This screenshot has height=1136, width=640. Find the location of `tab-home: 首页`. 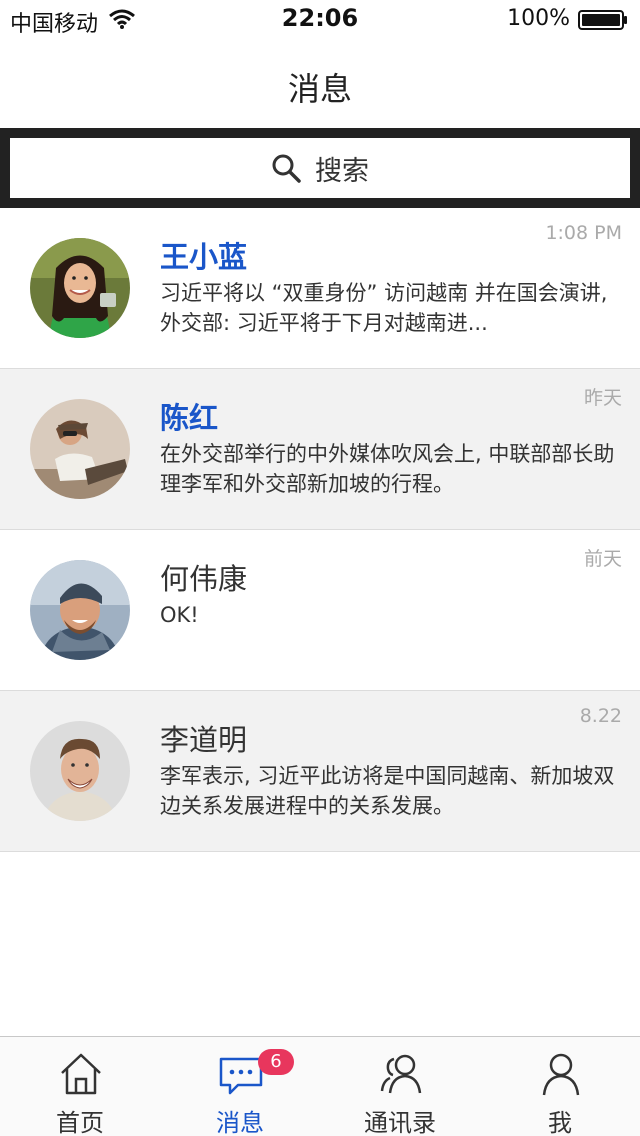

tab-home: 首页 is located at coordinates (80, 1086).